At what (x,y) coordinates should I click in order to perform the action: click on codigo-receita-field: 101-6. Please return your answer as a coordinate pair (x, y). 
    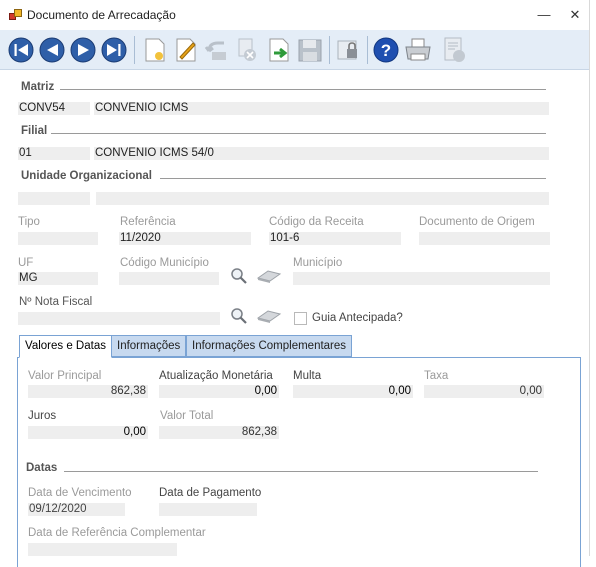
    Looking at the image, I should click on (335, 238).